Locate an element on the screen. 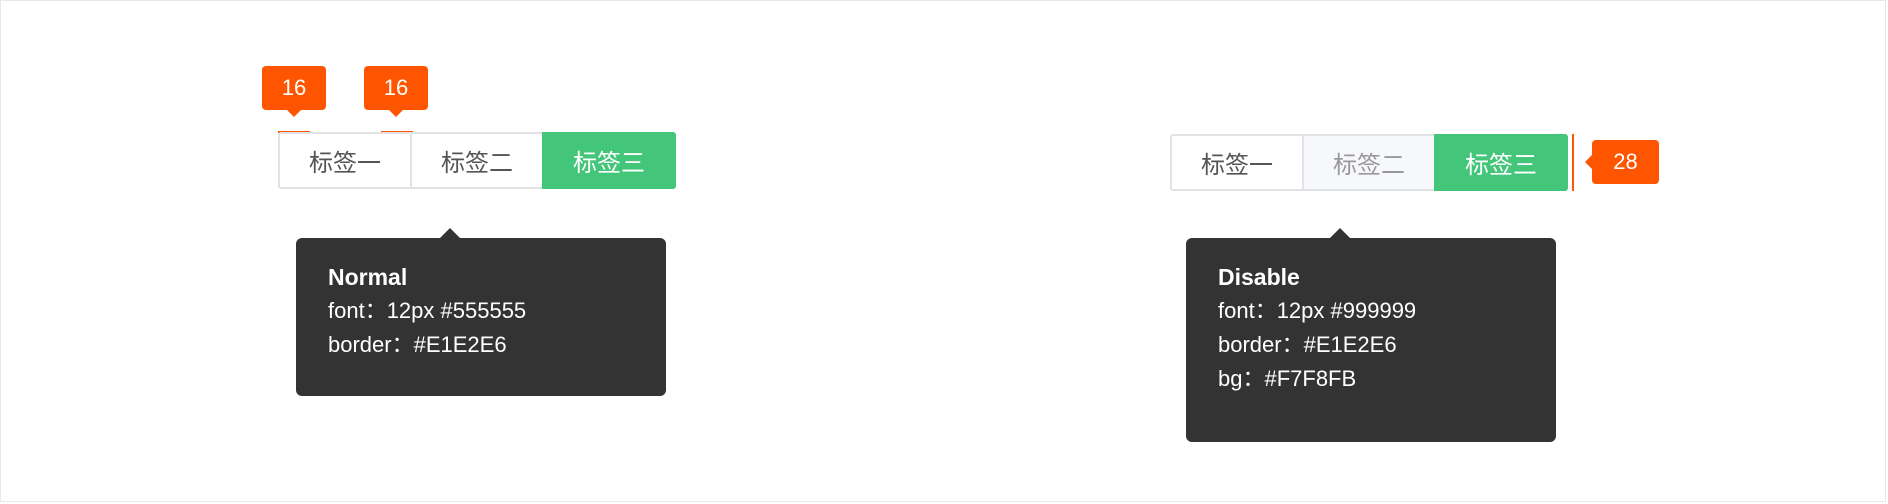  measure-badge-first: 16 is located at coordinates (294, 91).